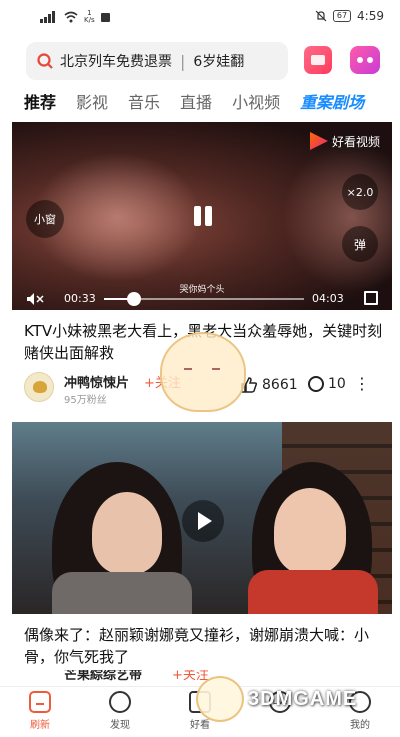 The height and width of the screenshot is (737, 400). I want to click on nav-label: 发现, so click(120, 725).